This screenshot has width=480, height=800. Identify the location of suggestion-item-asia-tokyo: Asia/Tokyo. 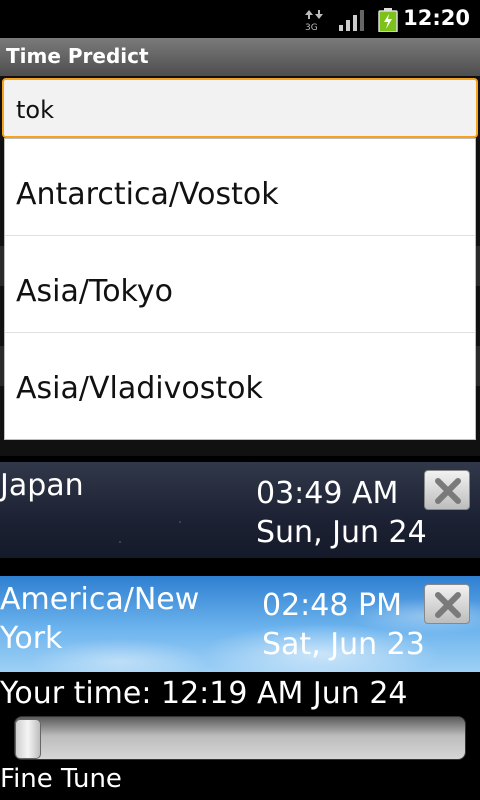
(240, 284).